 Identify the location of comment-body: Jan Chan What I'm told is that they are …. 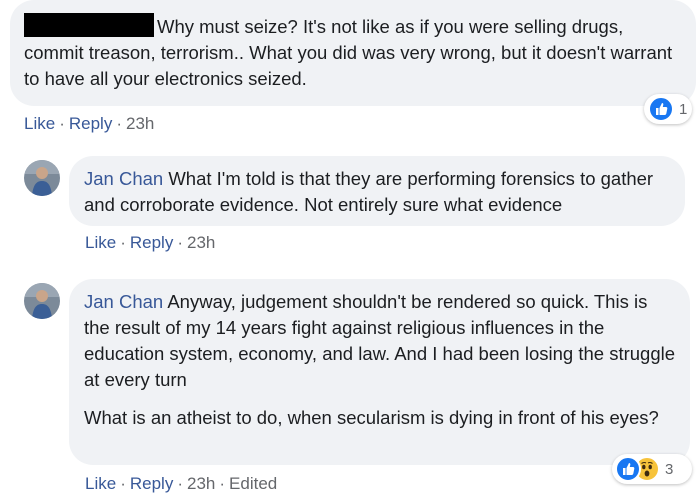
(377, 192).